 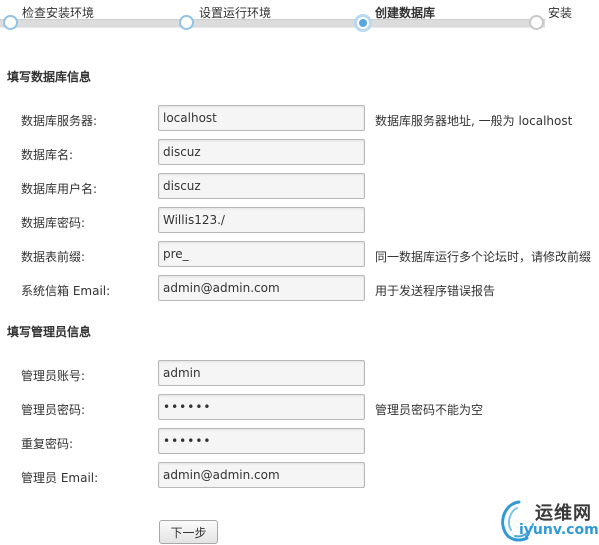 I want to click on admin-email-row: 管理员 Email:, so click(x=299, y=476).